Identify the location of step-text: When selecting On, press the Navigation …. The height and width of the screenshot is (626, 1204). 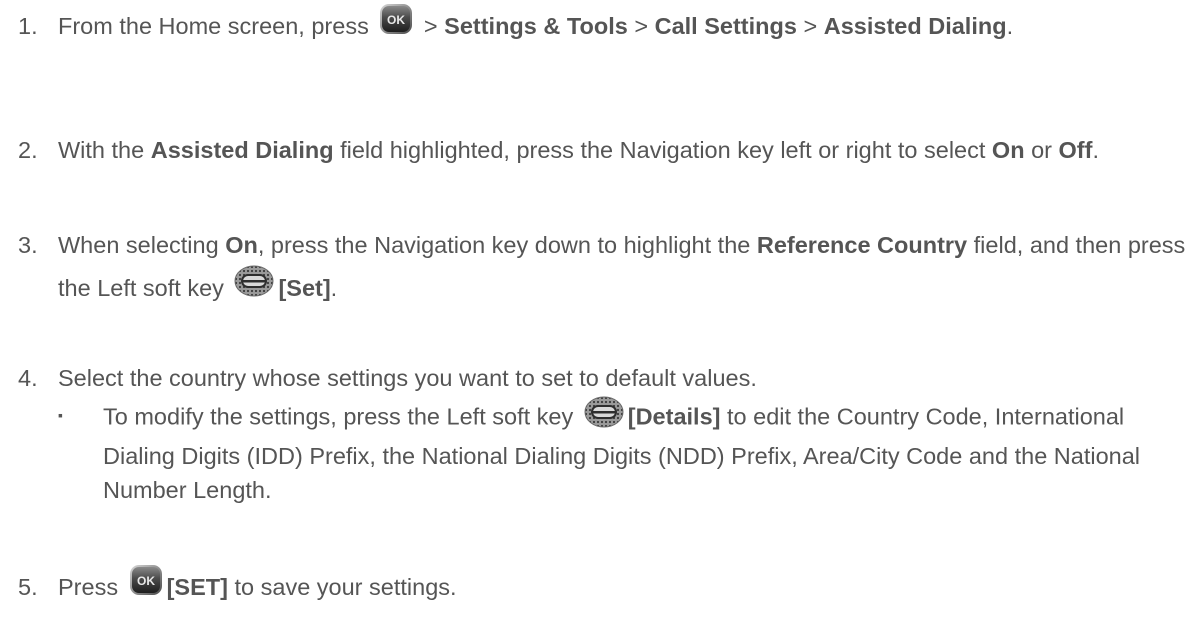
(623, 268).